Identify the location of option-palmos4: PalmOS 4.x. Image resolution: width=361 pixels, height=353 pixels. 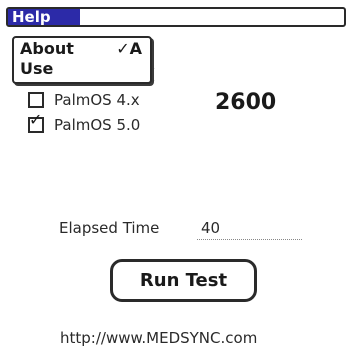
(84, 100).